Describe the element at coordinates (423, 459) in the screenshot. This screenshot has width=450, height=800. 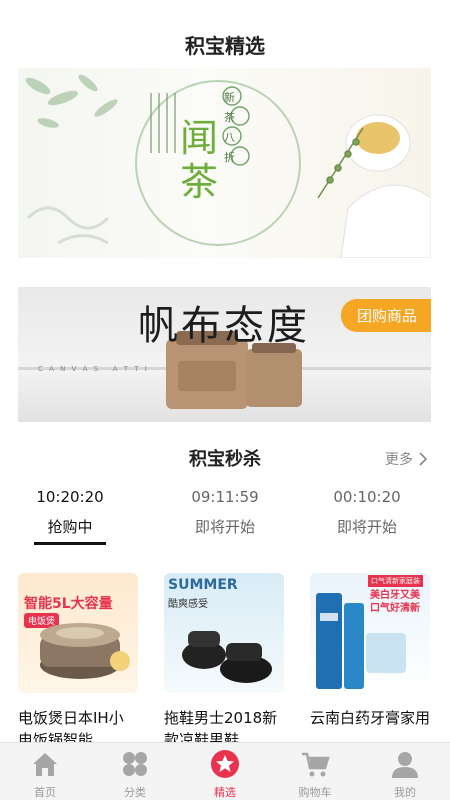
I see `chevron-right-icon` at that location.